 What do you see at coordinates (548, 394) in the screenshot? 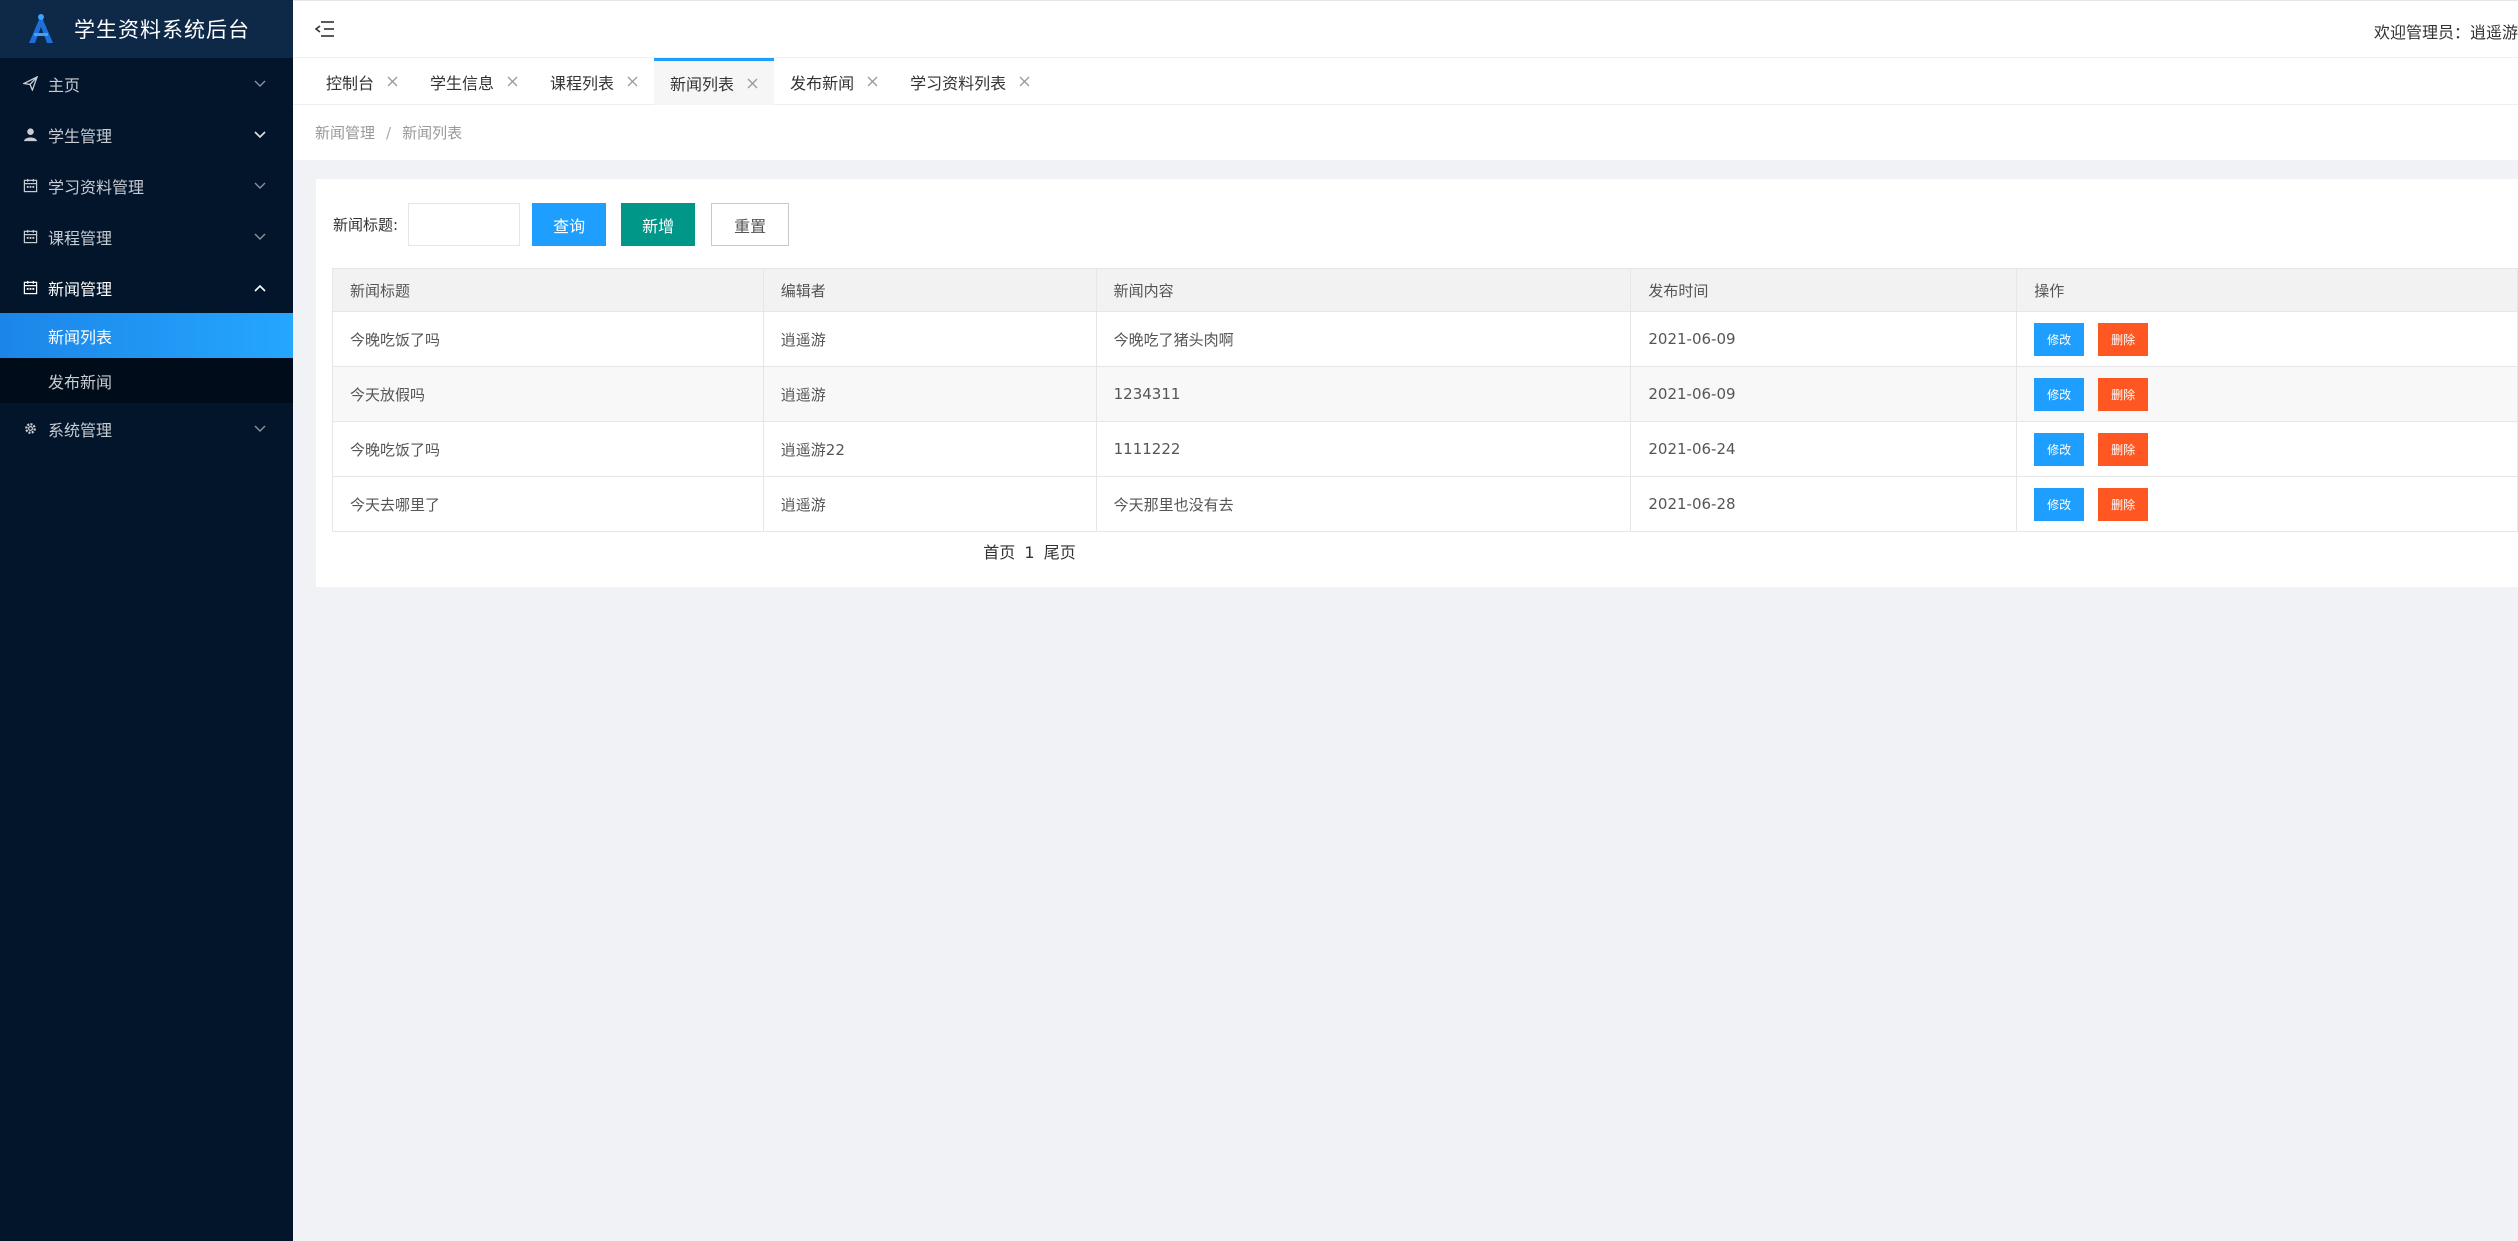
I see `cell-title: 今天放假吗` at bounding box center [548, 394].